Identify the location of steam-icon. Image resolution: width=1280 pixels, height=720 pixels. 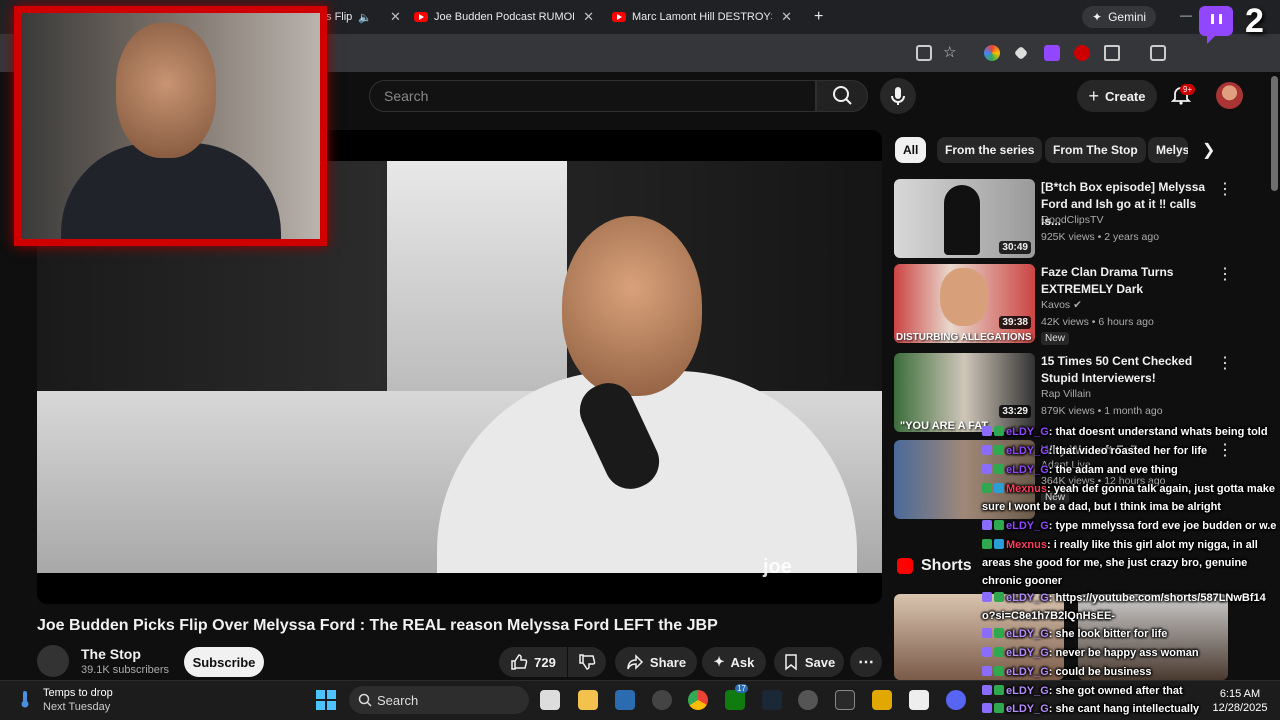
(772, 700).